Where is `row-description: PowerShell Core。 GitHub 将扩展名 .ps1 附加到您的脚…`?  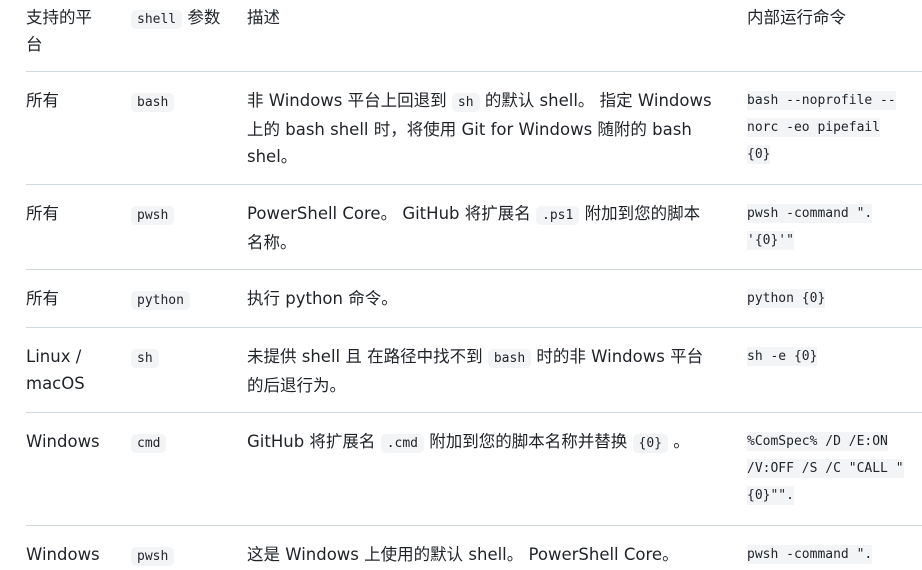
row-description: PowerShell Core。 GitHub 将扩展名 .ps1 附加到您的脚… is located at coordinates (489, 228).